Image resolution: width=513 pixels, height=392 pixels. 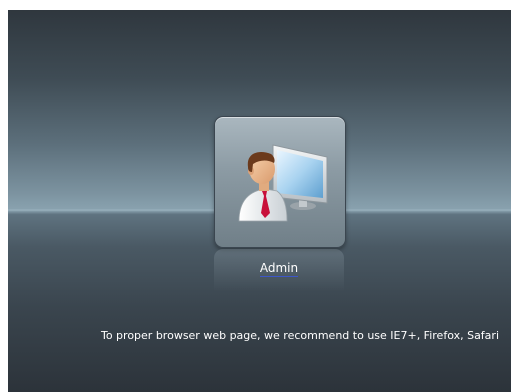 I want to click on admin-computer-user-icon, so click(x=283, y=183).